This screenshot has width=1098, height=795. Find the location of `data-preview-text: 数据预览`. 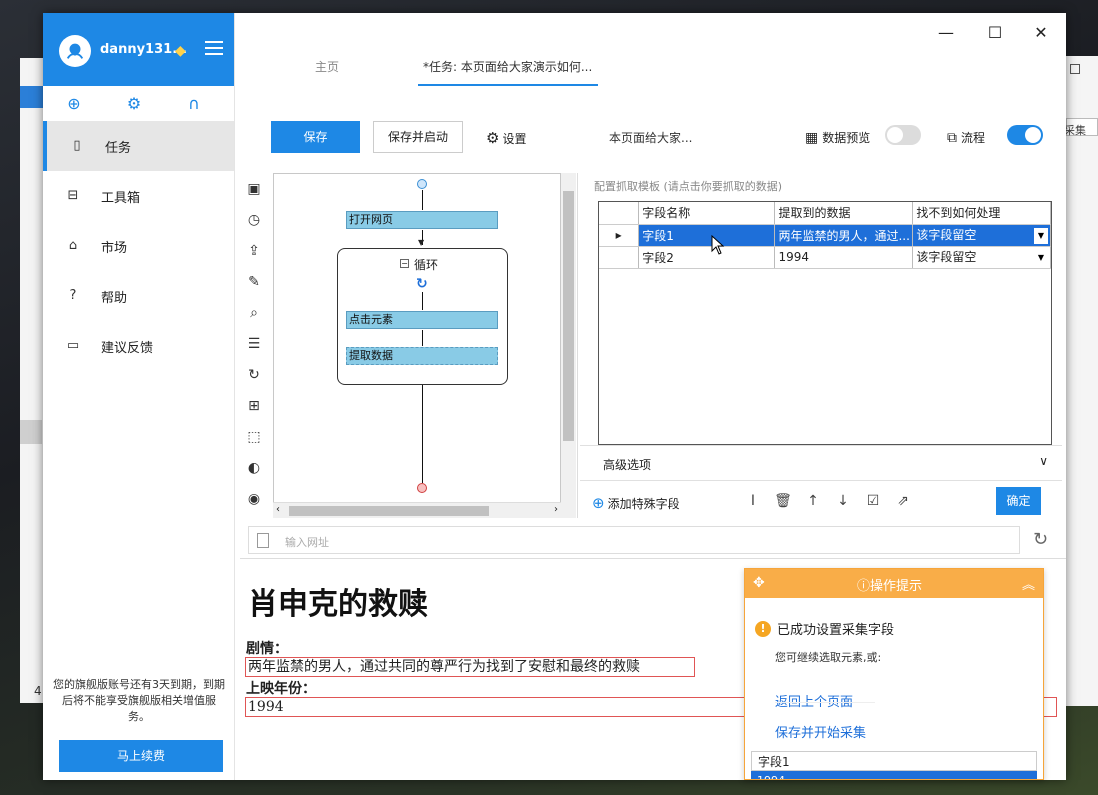

data-preview-text: 数据预览 is located at coordinates (846, 138).